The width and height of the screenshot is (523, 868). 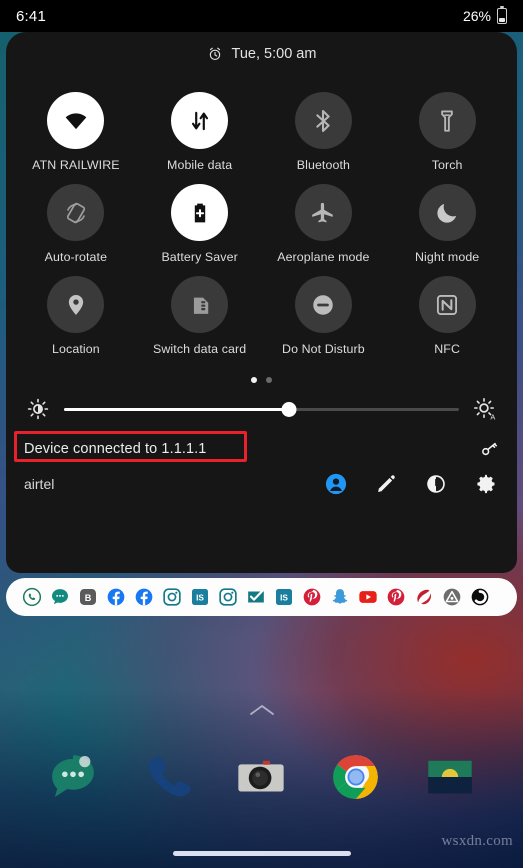 What do you see at coordinates (368, 597) in the screenshot?
I see `youtube-icon` at bounding box center [368, 597].